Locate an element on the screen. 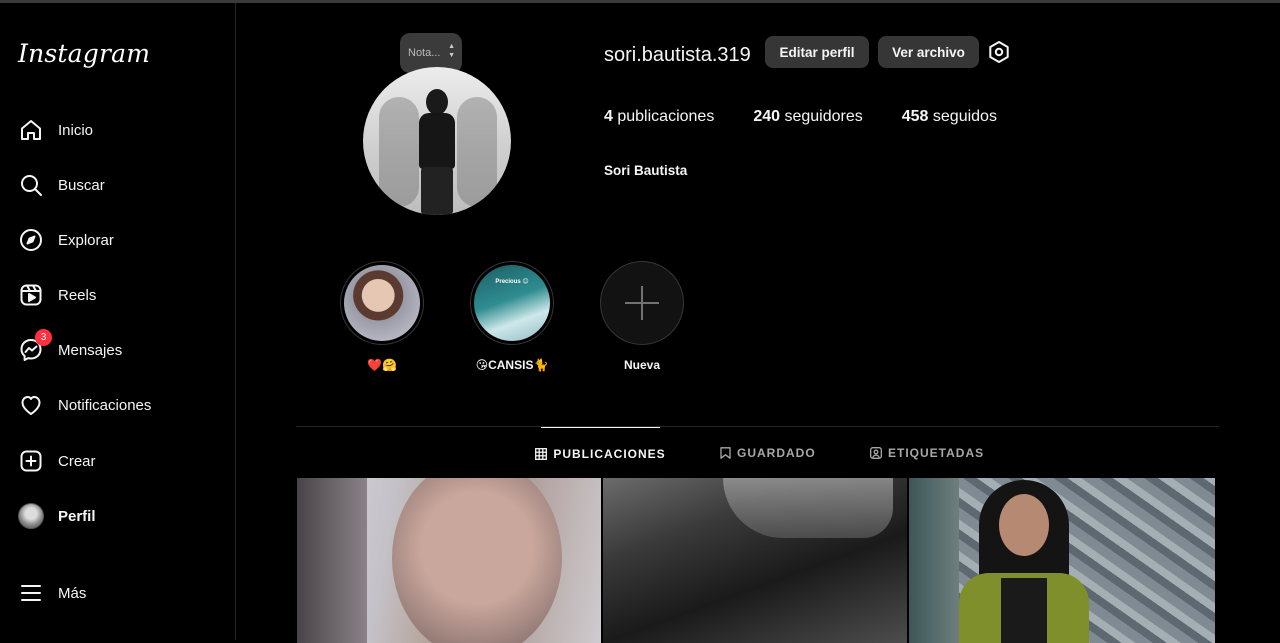  plus-icon is located at coordinates (642, 303).